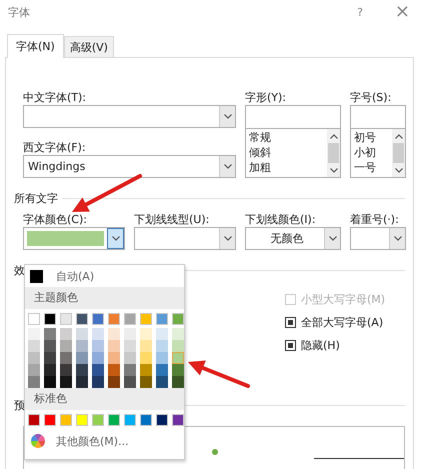 The image size is (424, 469). Describe the element at coordinates (373, 137) in the screenshot. I see `list-item: 初号` at that location.